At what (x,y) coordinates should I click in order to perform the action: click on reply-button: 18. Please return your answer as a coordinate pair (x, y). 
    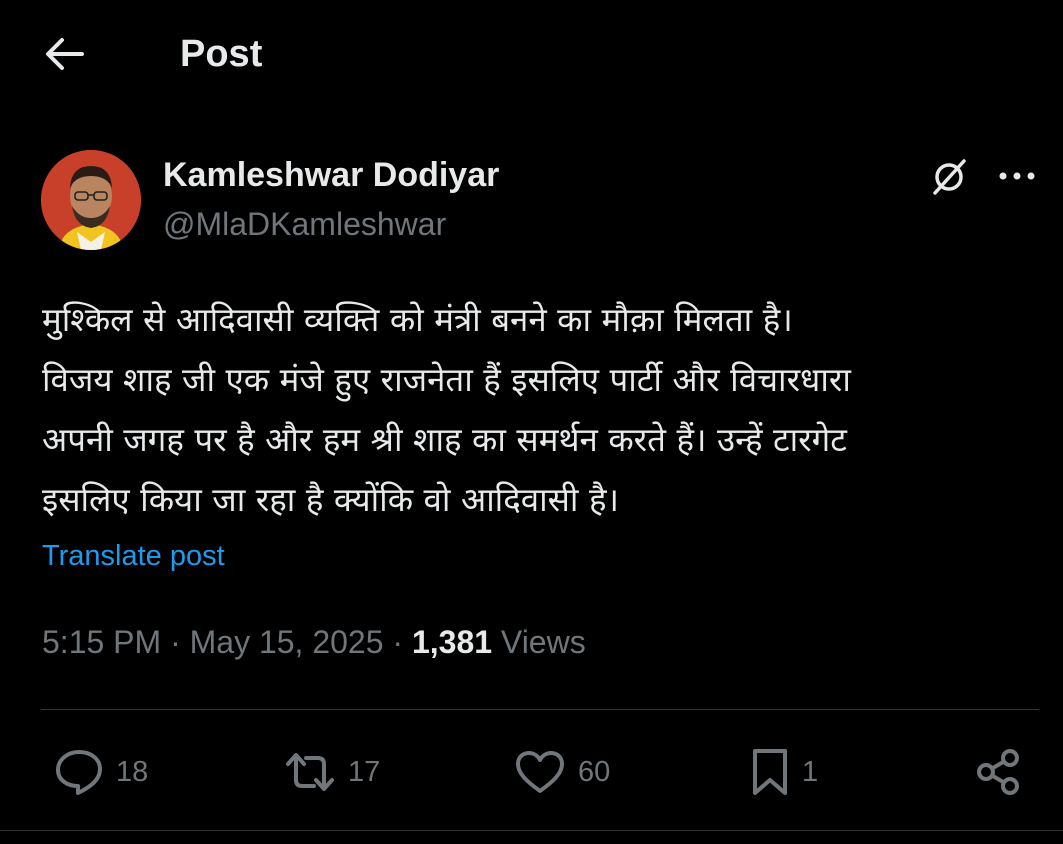
    Looking at the image, I should click on (101, 772).